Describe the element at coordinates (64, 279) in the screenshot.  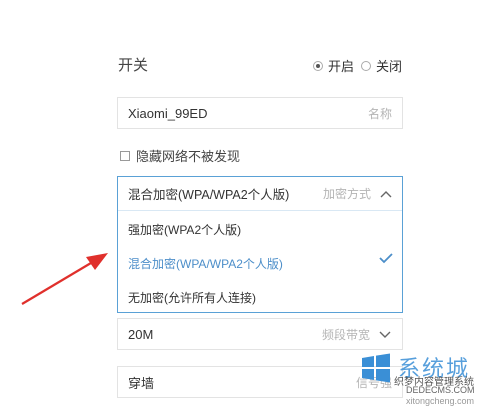
I see `annotation-arrow-icon` at that location.